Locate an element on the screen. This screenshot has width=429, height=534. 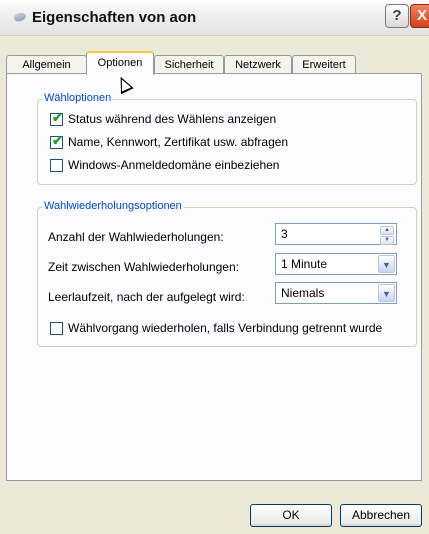
redial-interval-label: Zeit zwischen Wahlwiederholungen: is located at coordinates (143, 267).